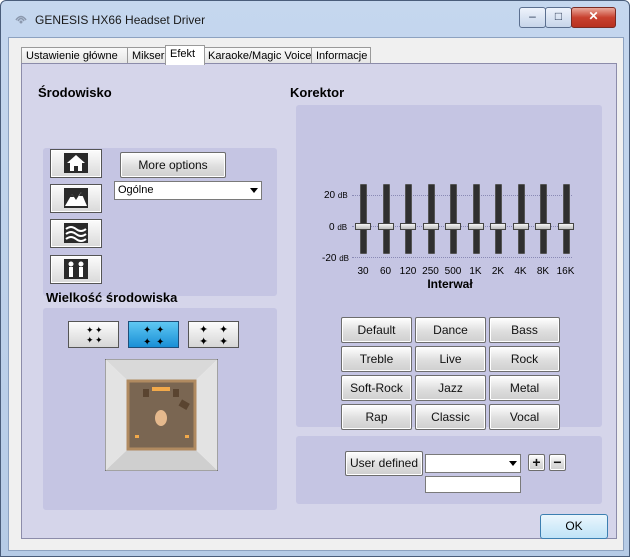 This screenshot has width=630, height=557. What do you see at coordinates (450, 388) in the screenshot?
I see `preset-button-jazz: Jazz` at bounding box center [450, 388].